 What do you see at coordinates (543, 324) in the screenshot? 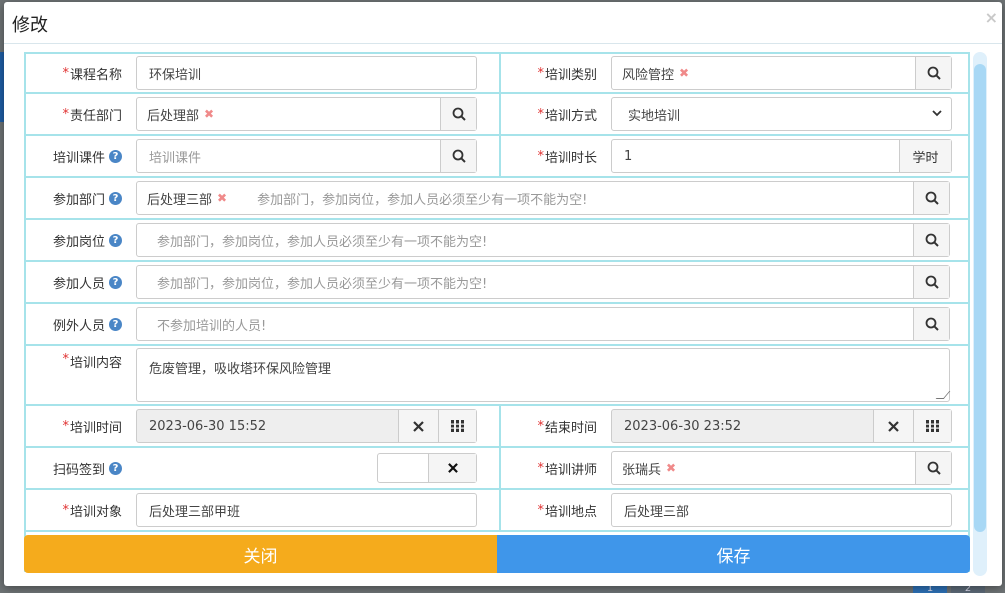
I see `excluded-people-picker: 不参加培训的人员!` at bounding box center [543, 324].